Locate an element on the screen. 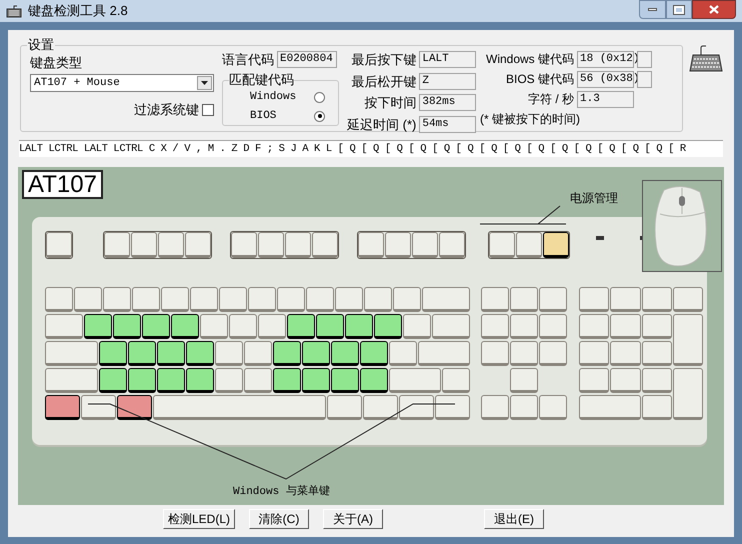  key-log-field: LALT LCTRL LALT LCTRL C X / V , M . Z D F ; S J A K L [ Q [ Q [ Q [ Q [ Q [ Q [ Q [ Q [ Q [ Q [ Q [ Q [ Q [ Q [ R is located at coordinates (371, 148).